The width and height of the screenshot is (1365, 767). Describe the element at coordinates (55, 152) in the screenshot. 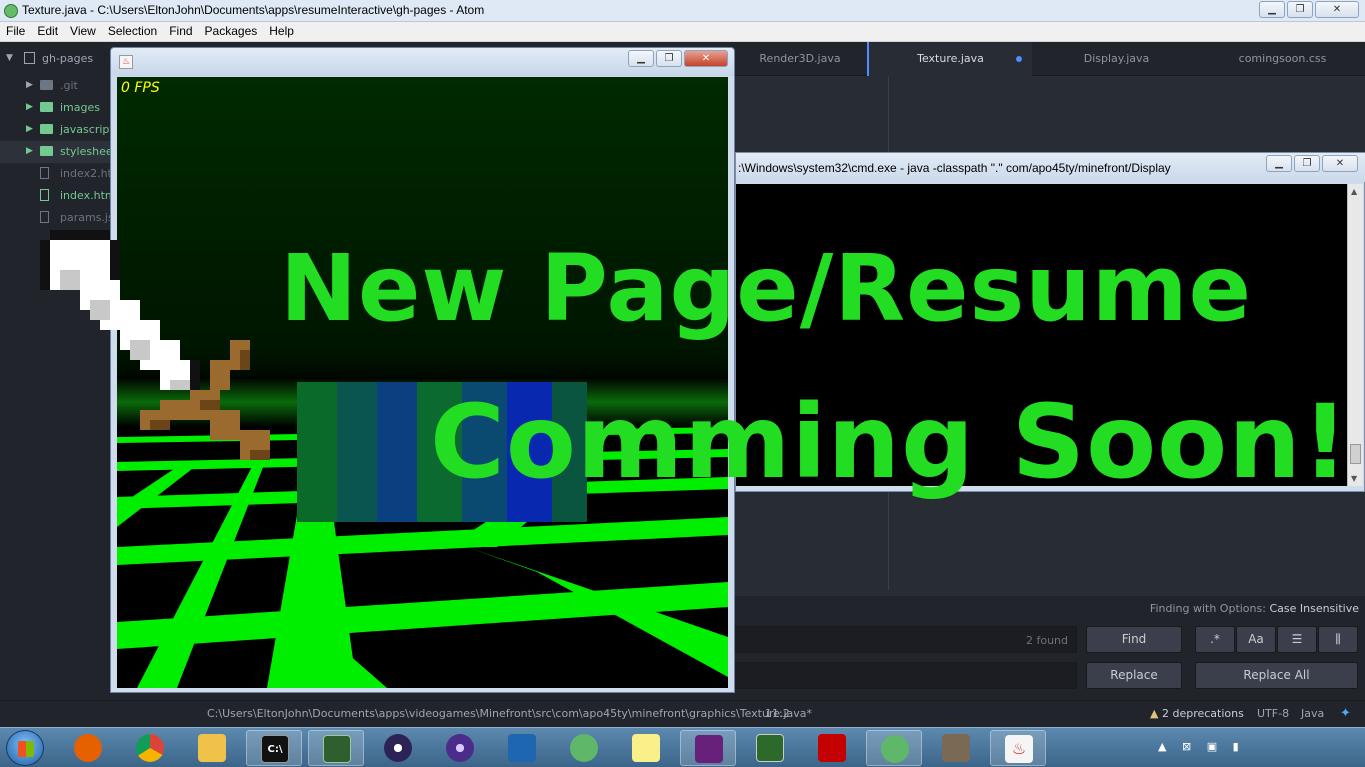

I see `tree-item-stylesheets: ▶ stylesheets` at that location.